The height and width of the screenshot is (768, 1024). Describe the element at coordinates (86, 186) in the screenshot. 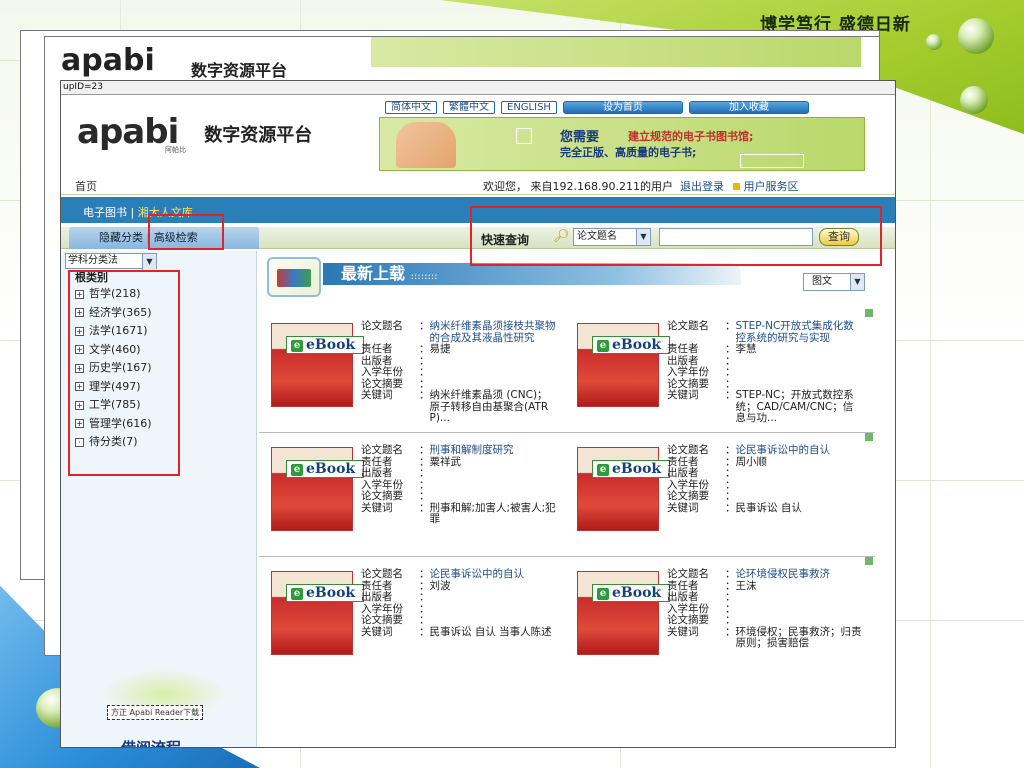

I see `home-link: 首页` at that location.